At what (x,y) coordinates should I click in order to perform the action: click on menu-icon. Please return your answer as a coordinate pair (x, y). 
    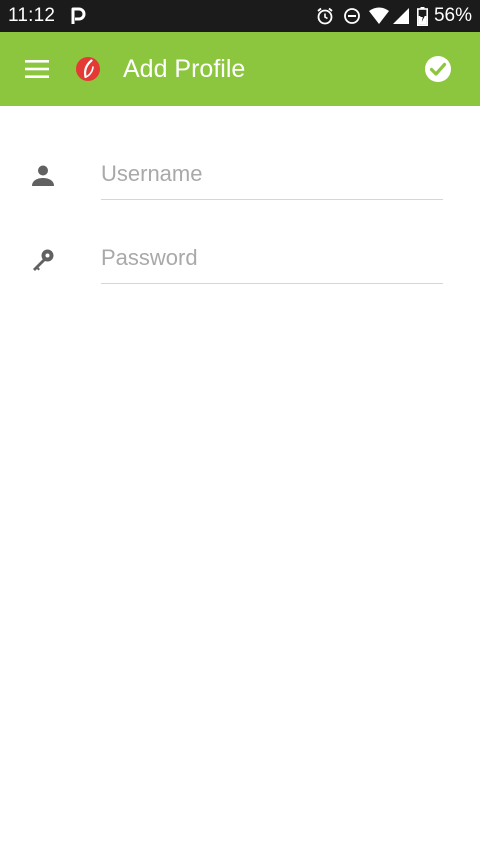
    Looking at the image, I should click on (37, 69).